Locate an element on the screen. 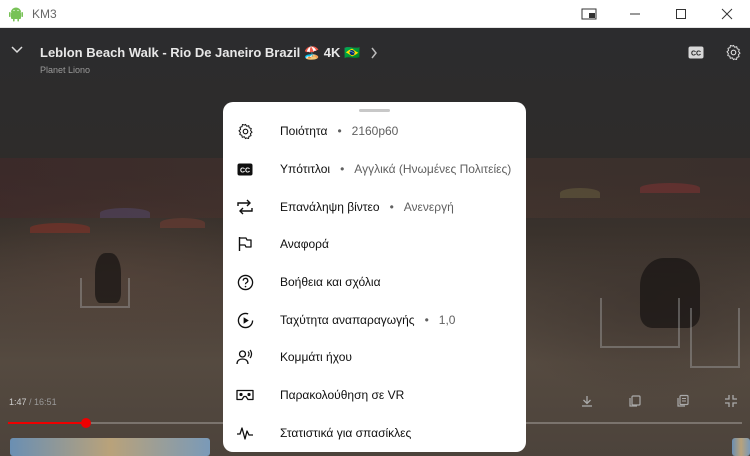 Image resolution: width=750 pixels, height=456 pixels. duration: 16:51 is located at coordinates (45, 402).